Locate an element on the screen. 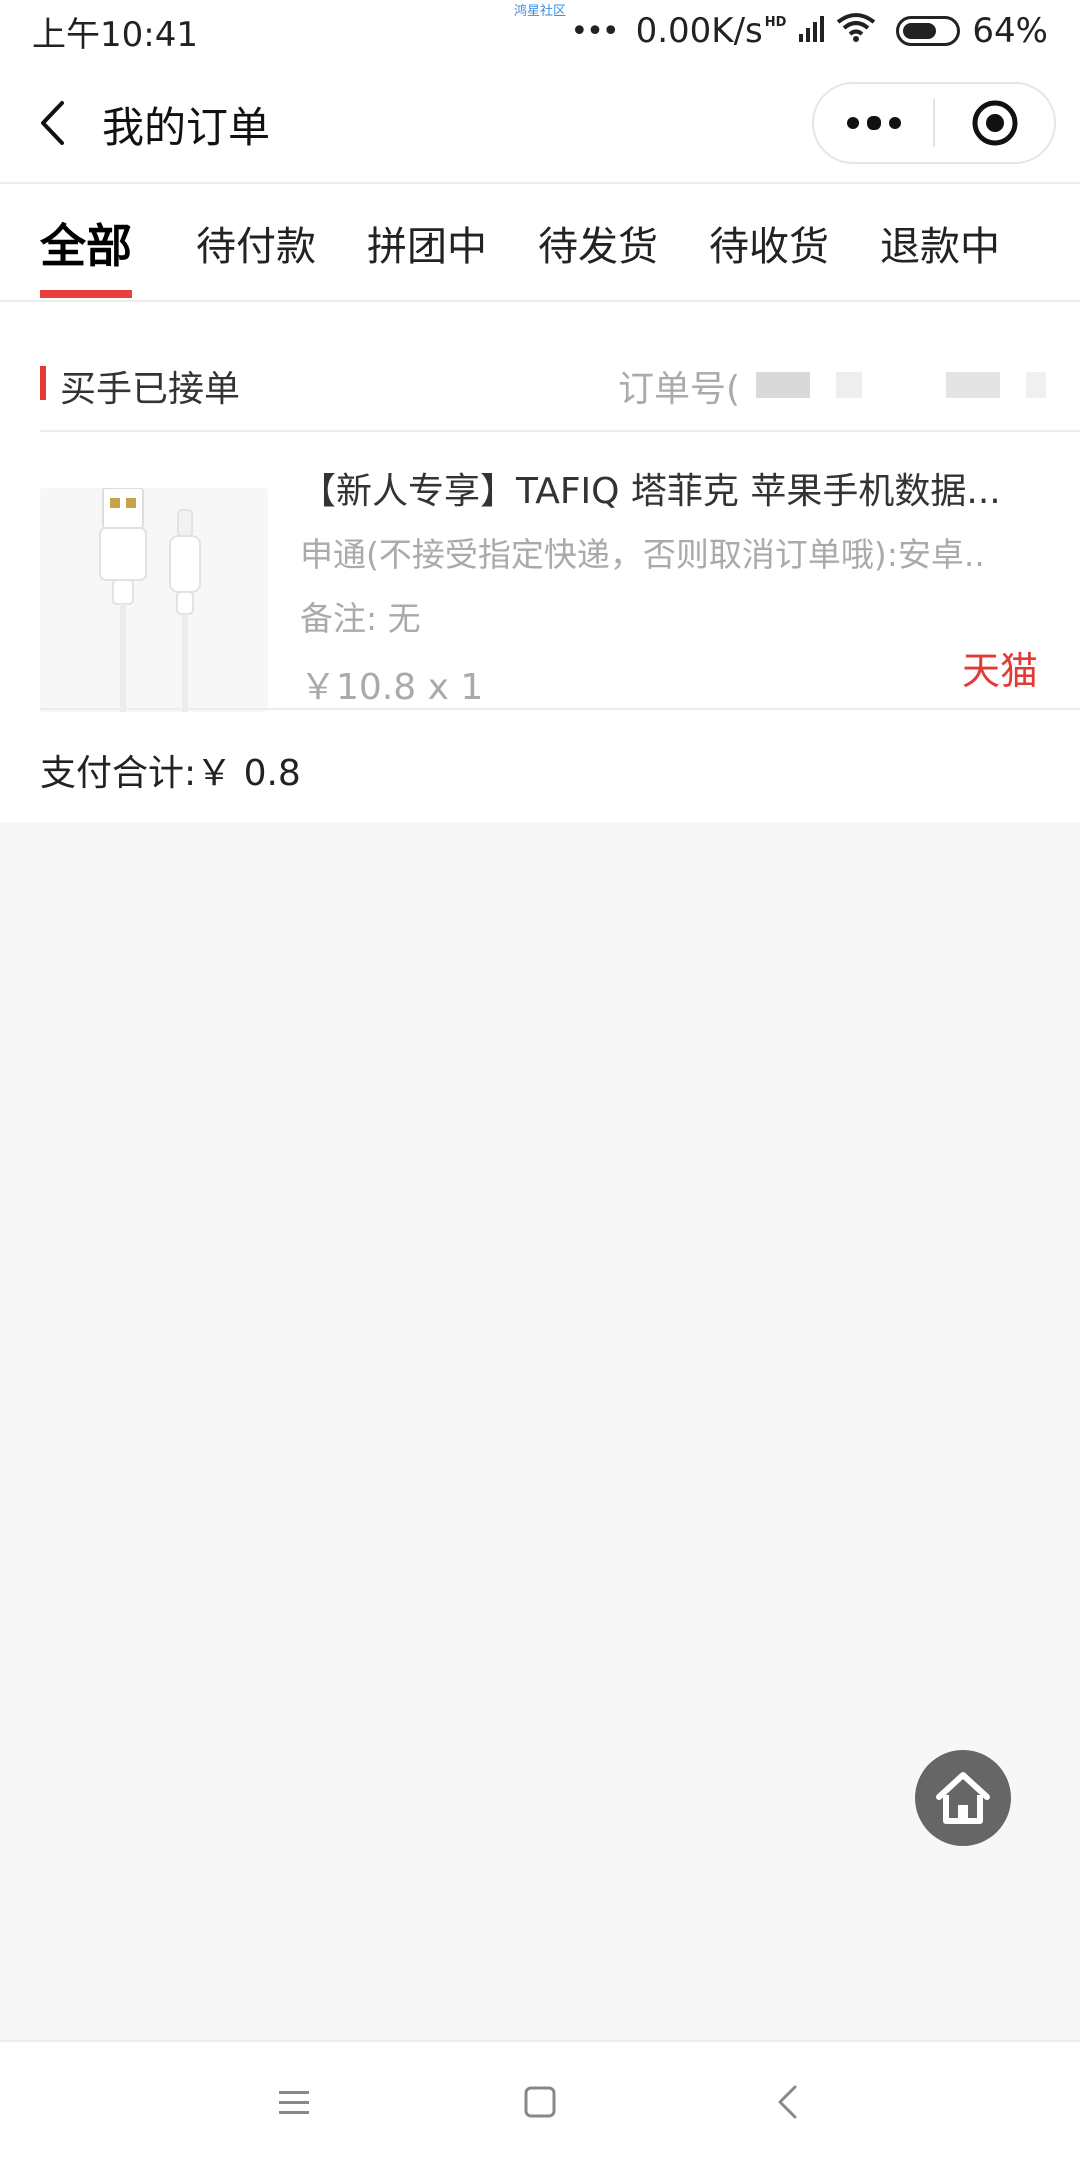 Image resolution: width=1080 pixels, height=2160 pixels. status-dots: ••• is located at coordinates (594, 31).